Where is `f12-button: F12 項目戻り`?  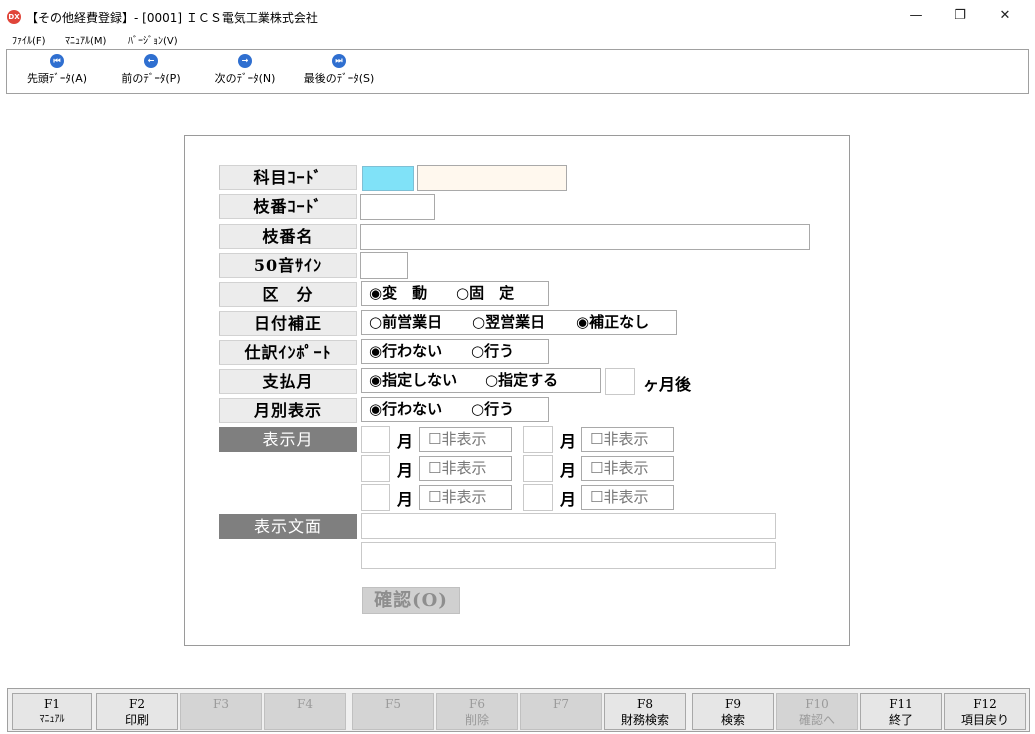
f12-button: F12 項目戻り is located at coordinates (985, 711).